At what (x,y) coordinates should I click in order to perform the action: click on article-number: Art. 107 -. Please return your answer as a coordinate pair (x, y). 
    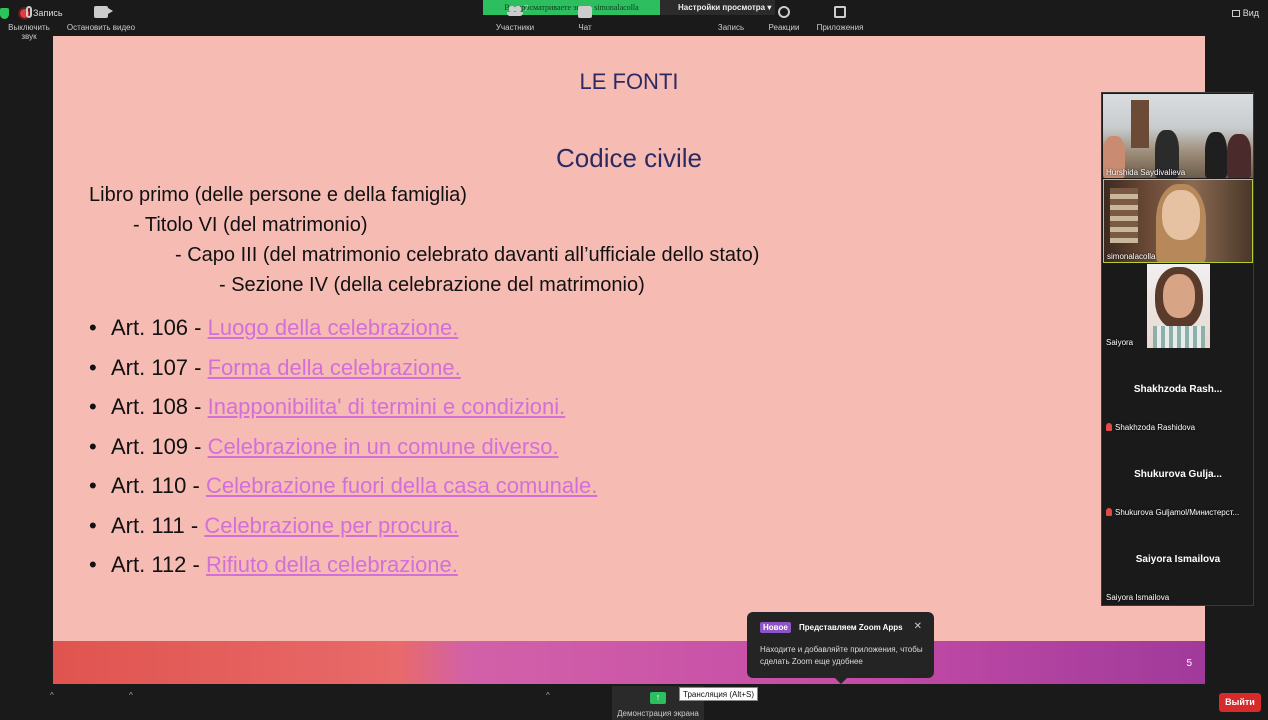
    Looking at the image, I should click on (159, 367).